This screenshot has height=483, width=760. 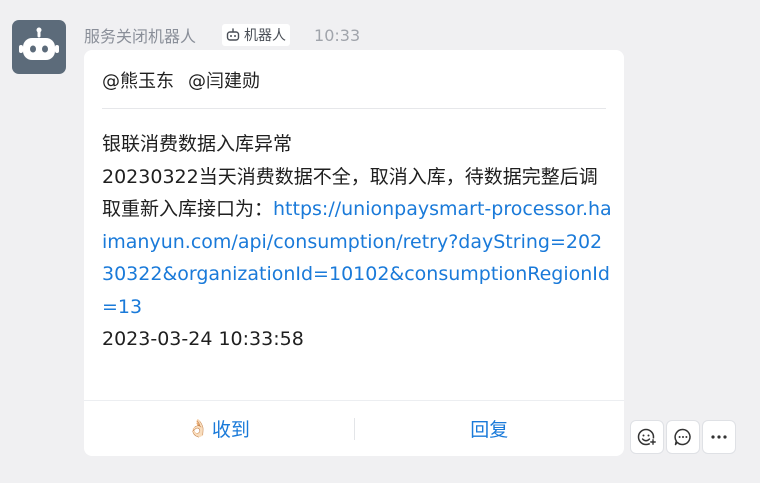 I want to click on more-button, so click(x=719, y=437).